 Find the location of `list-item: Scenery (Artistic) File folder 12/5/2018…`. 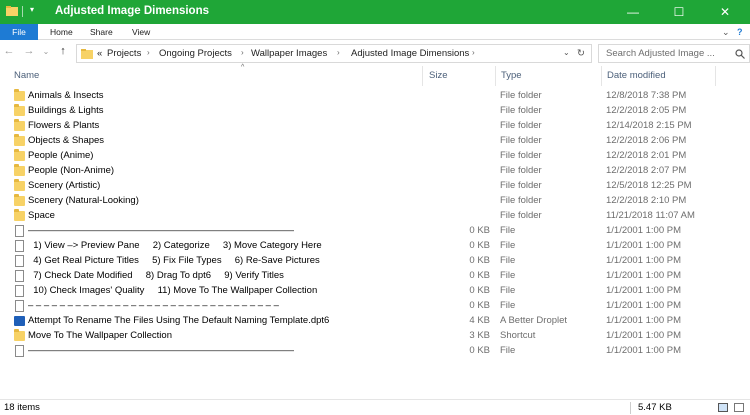

list-item: Scenery (Artistic) File folder 12/5/2018… is located at coordinates (375, 186).